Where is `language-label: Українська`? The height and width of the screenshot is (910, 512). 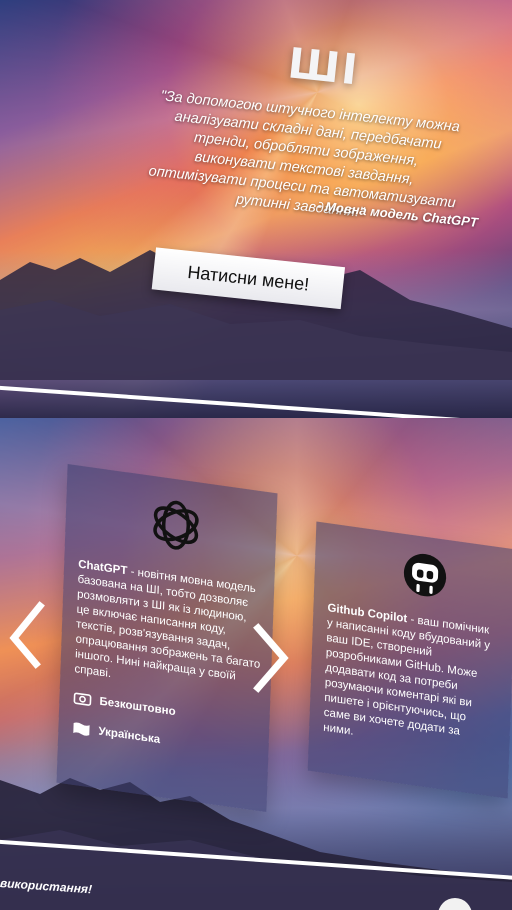
language-label: Українська is located at coordinates (129, 736).